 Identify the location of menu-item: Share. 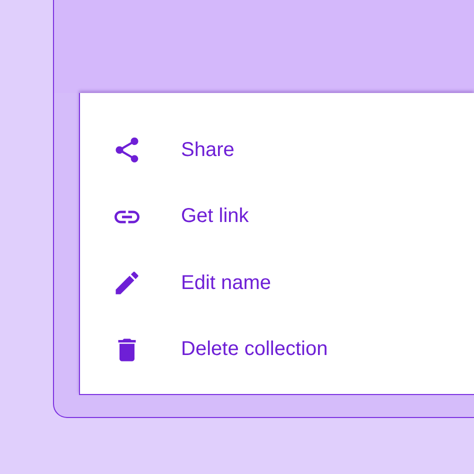
(162, 150).